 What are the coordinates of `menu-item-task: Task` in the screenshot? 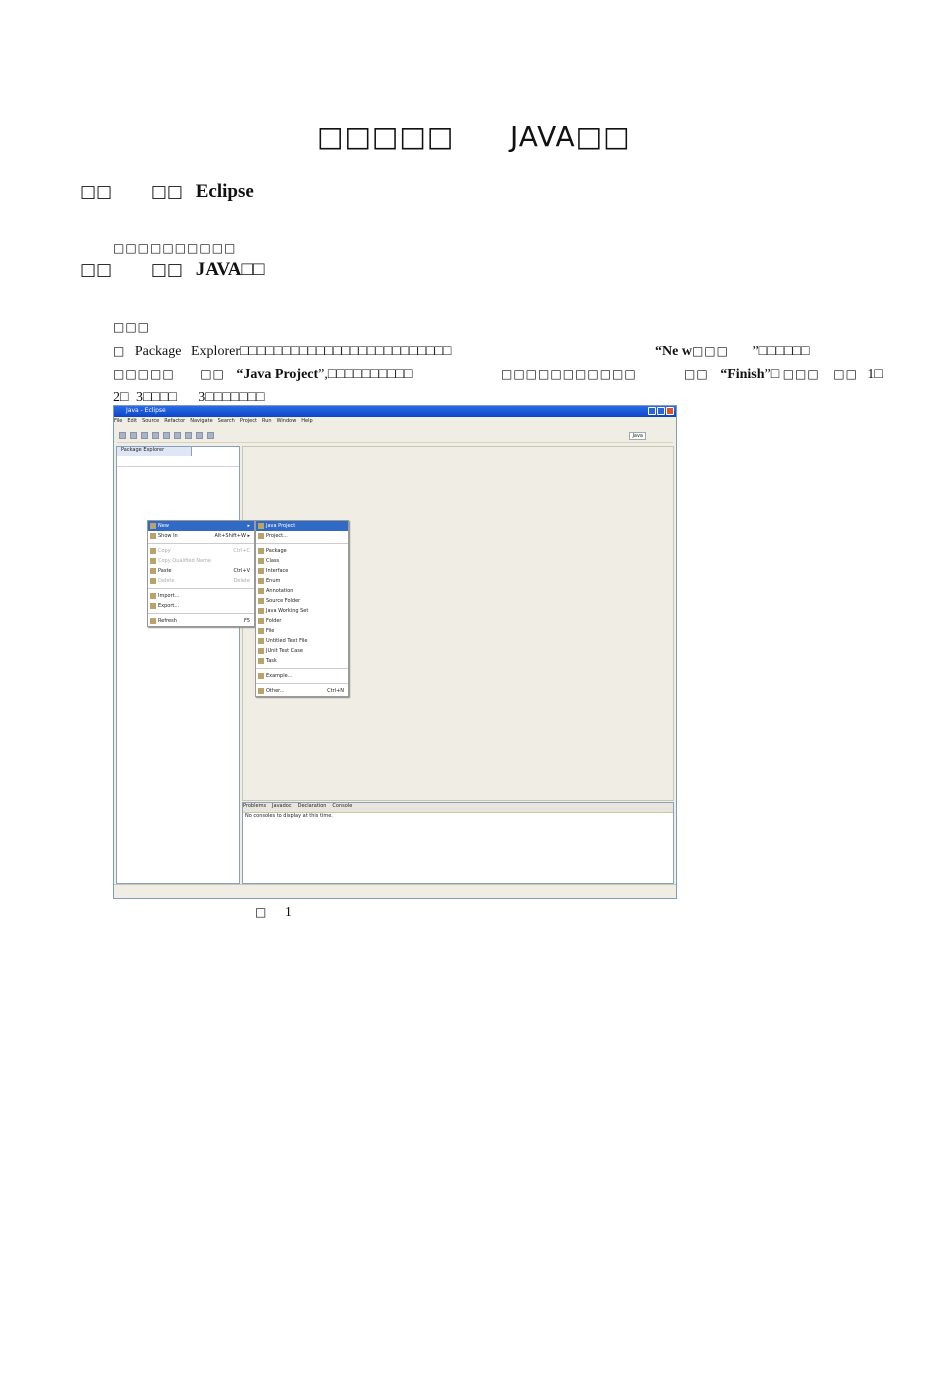 It's located at (302, 661).